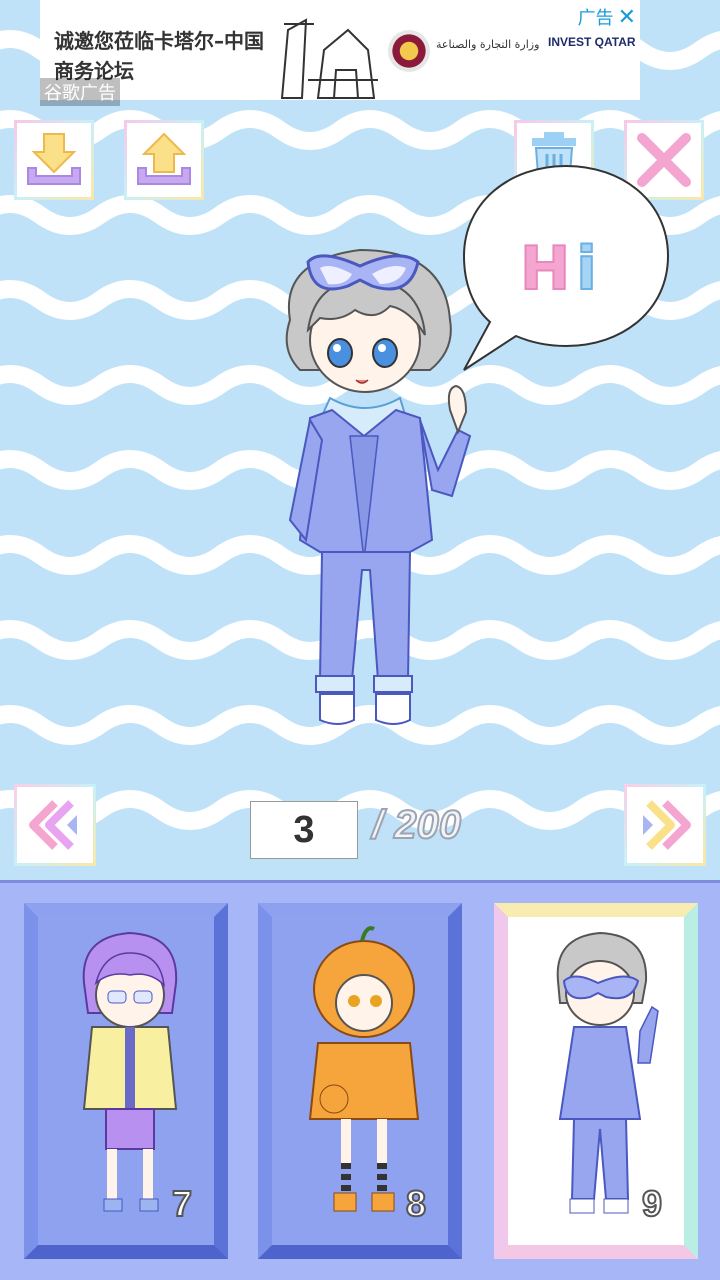  What do you see at coordinates (416, 1203) in the screenshot?
I see `slot-number: 8` at bounding box center [416, 1203].